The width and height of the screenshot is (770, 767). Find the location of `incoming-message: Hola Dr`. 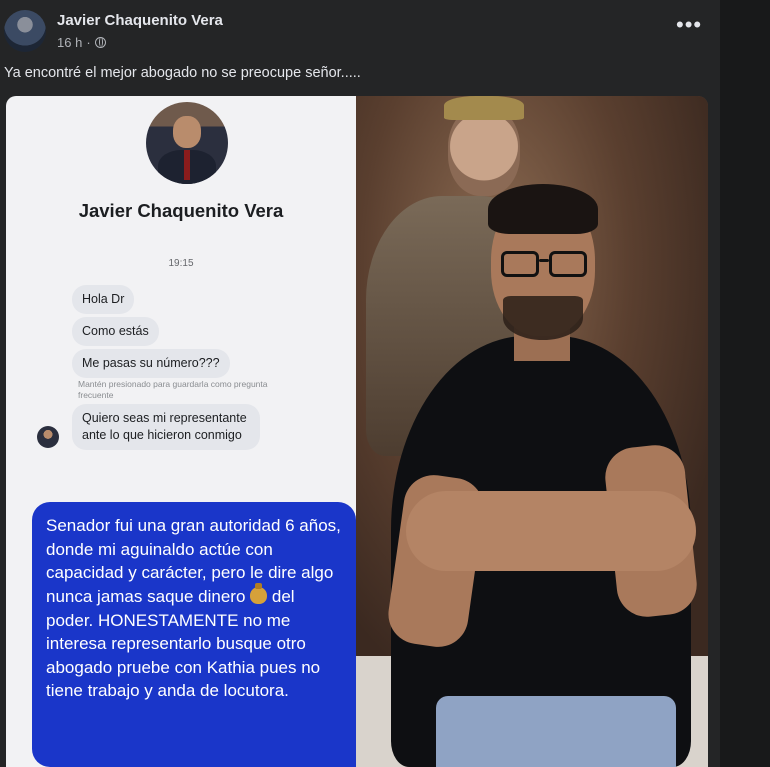

incoming-message: Hola Dr is located at coordinates (103, 299).